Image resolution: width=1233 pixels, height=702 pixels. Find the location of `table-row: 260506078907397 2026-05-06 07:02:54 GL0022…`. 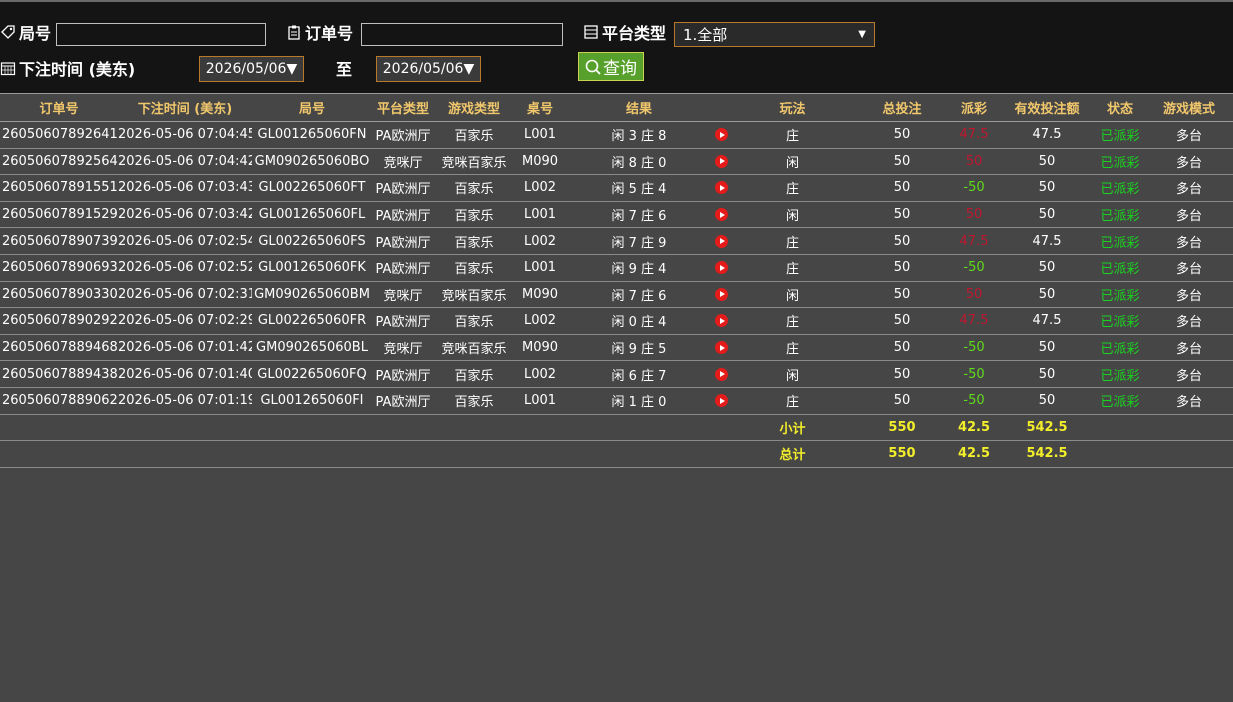

table-row: 260506078907397 2026-05-06 07:02:54 GL0022… is located at coordinates (616, 241).